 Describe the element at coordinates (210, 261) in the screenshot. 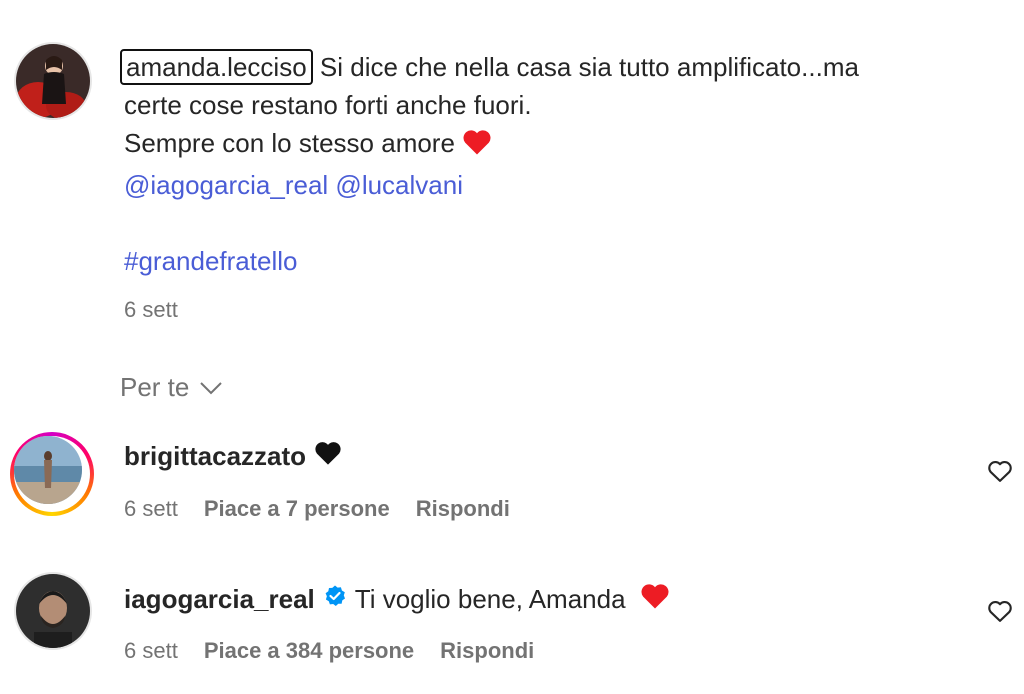

I see `hashtag-grandefratello: #grandefratello` at that location.